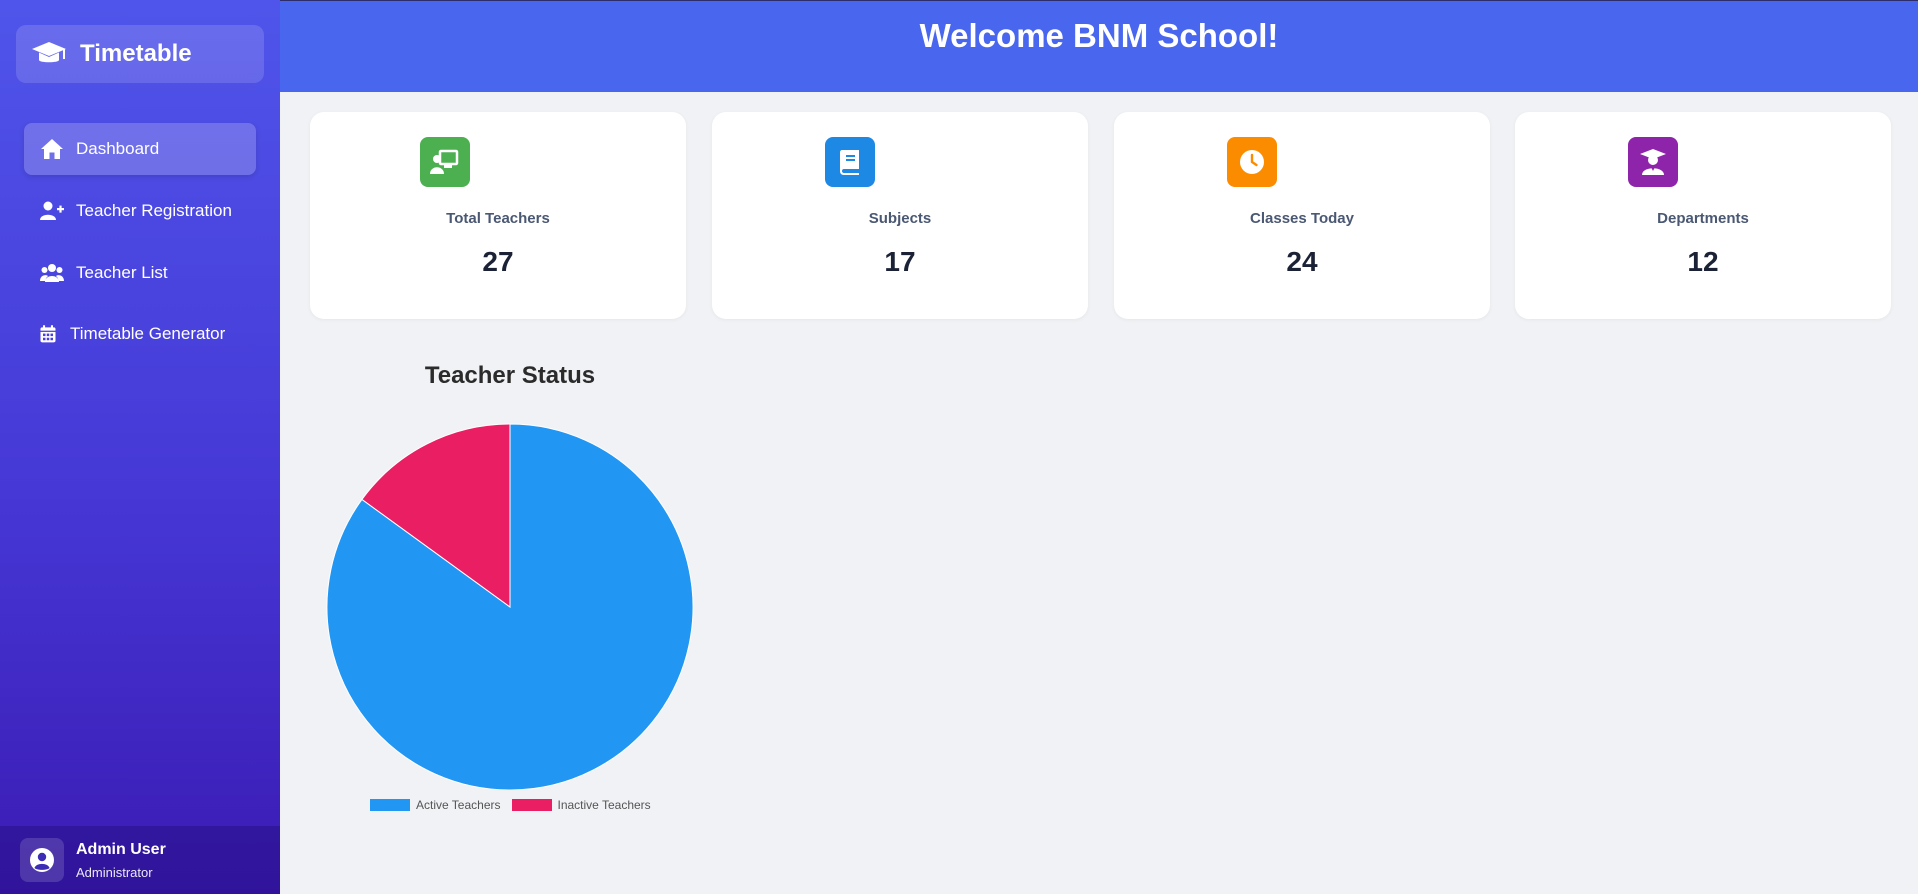  I want to click on book-icon, so click(850, 162).